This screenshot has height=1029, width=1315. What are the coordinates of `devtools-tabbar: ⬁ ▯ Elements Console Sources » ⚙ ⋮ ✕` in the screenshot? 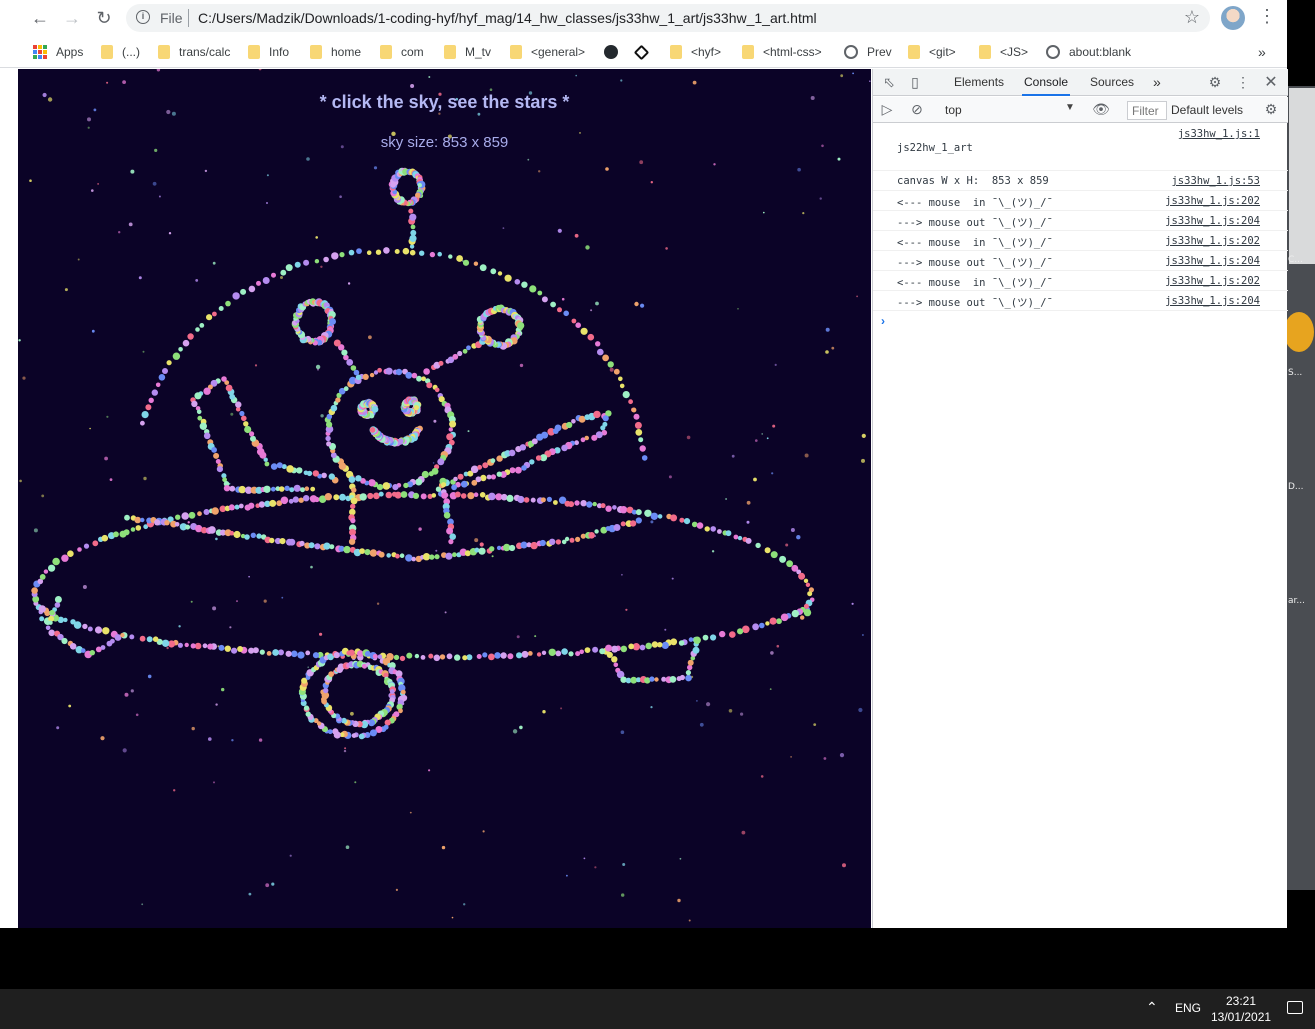 It's located at (1080, 82).